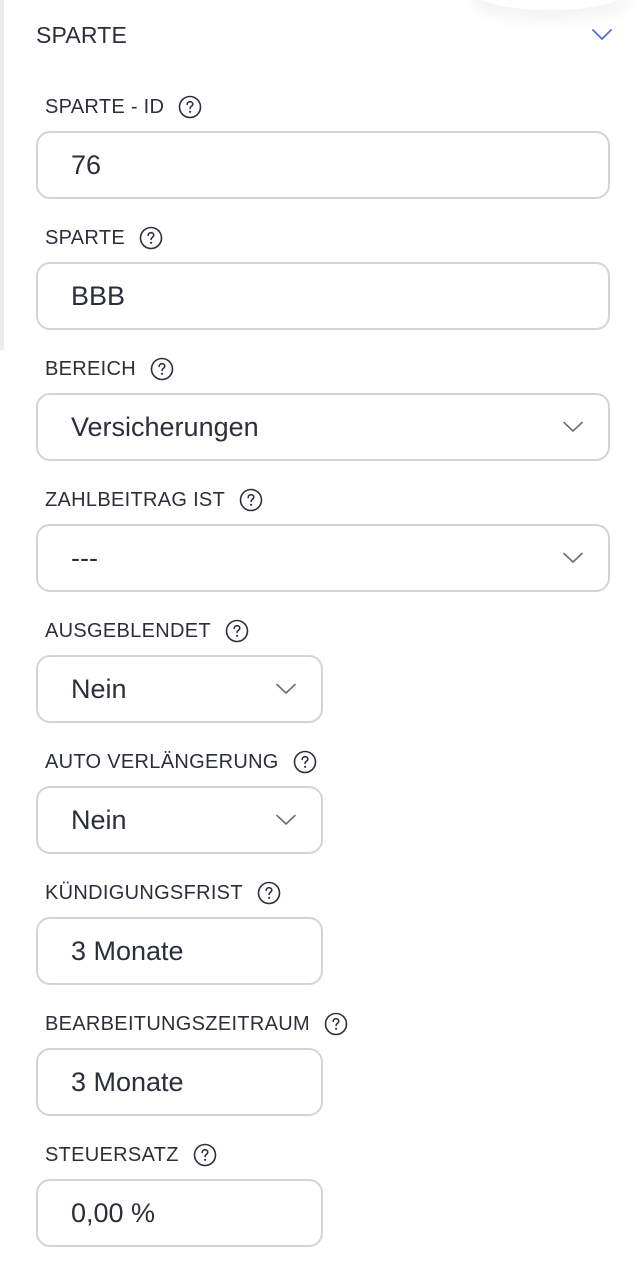  I want to click on sparte-input: BBB, so click(323, 296).